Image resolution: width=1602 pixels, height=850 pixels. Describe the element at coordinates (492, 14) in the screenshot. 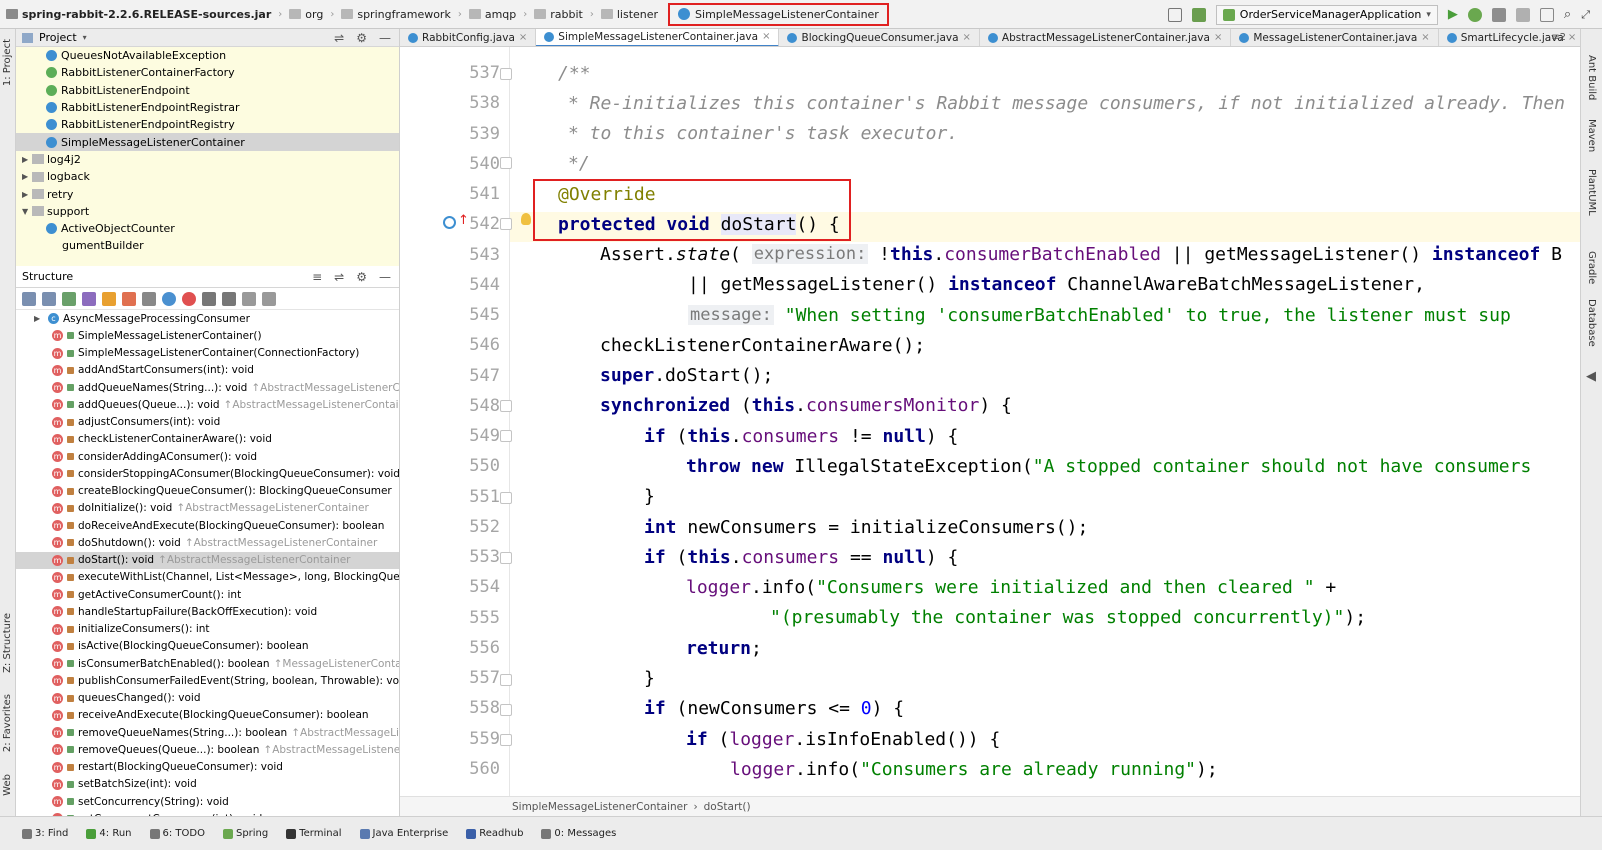

I see `breadcrumb-amqp: amqp` at that location.